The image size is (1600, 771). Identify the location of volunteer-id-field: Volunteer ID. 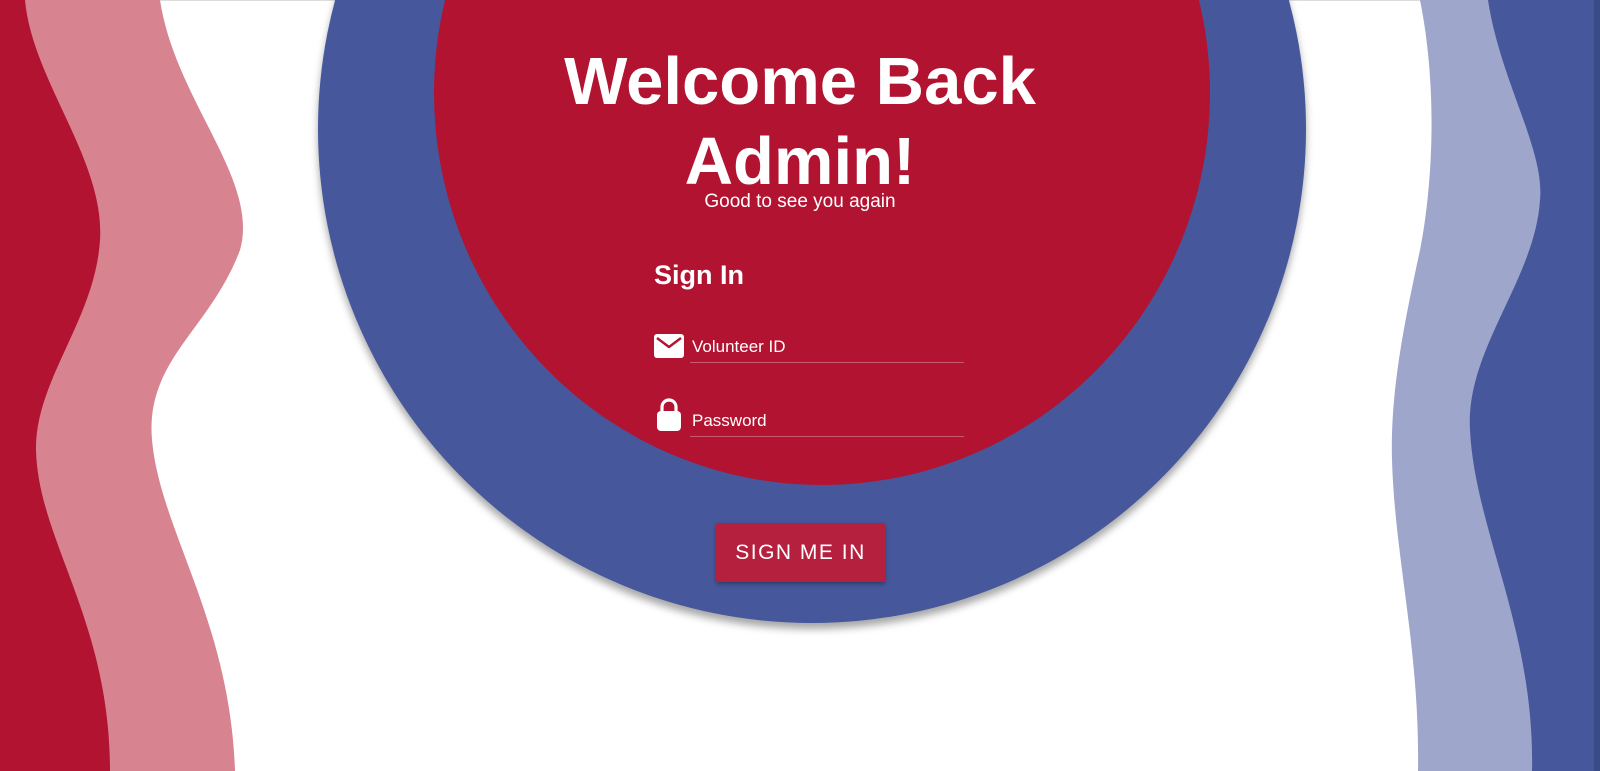
(809, 346).